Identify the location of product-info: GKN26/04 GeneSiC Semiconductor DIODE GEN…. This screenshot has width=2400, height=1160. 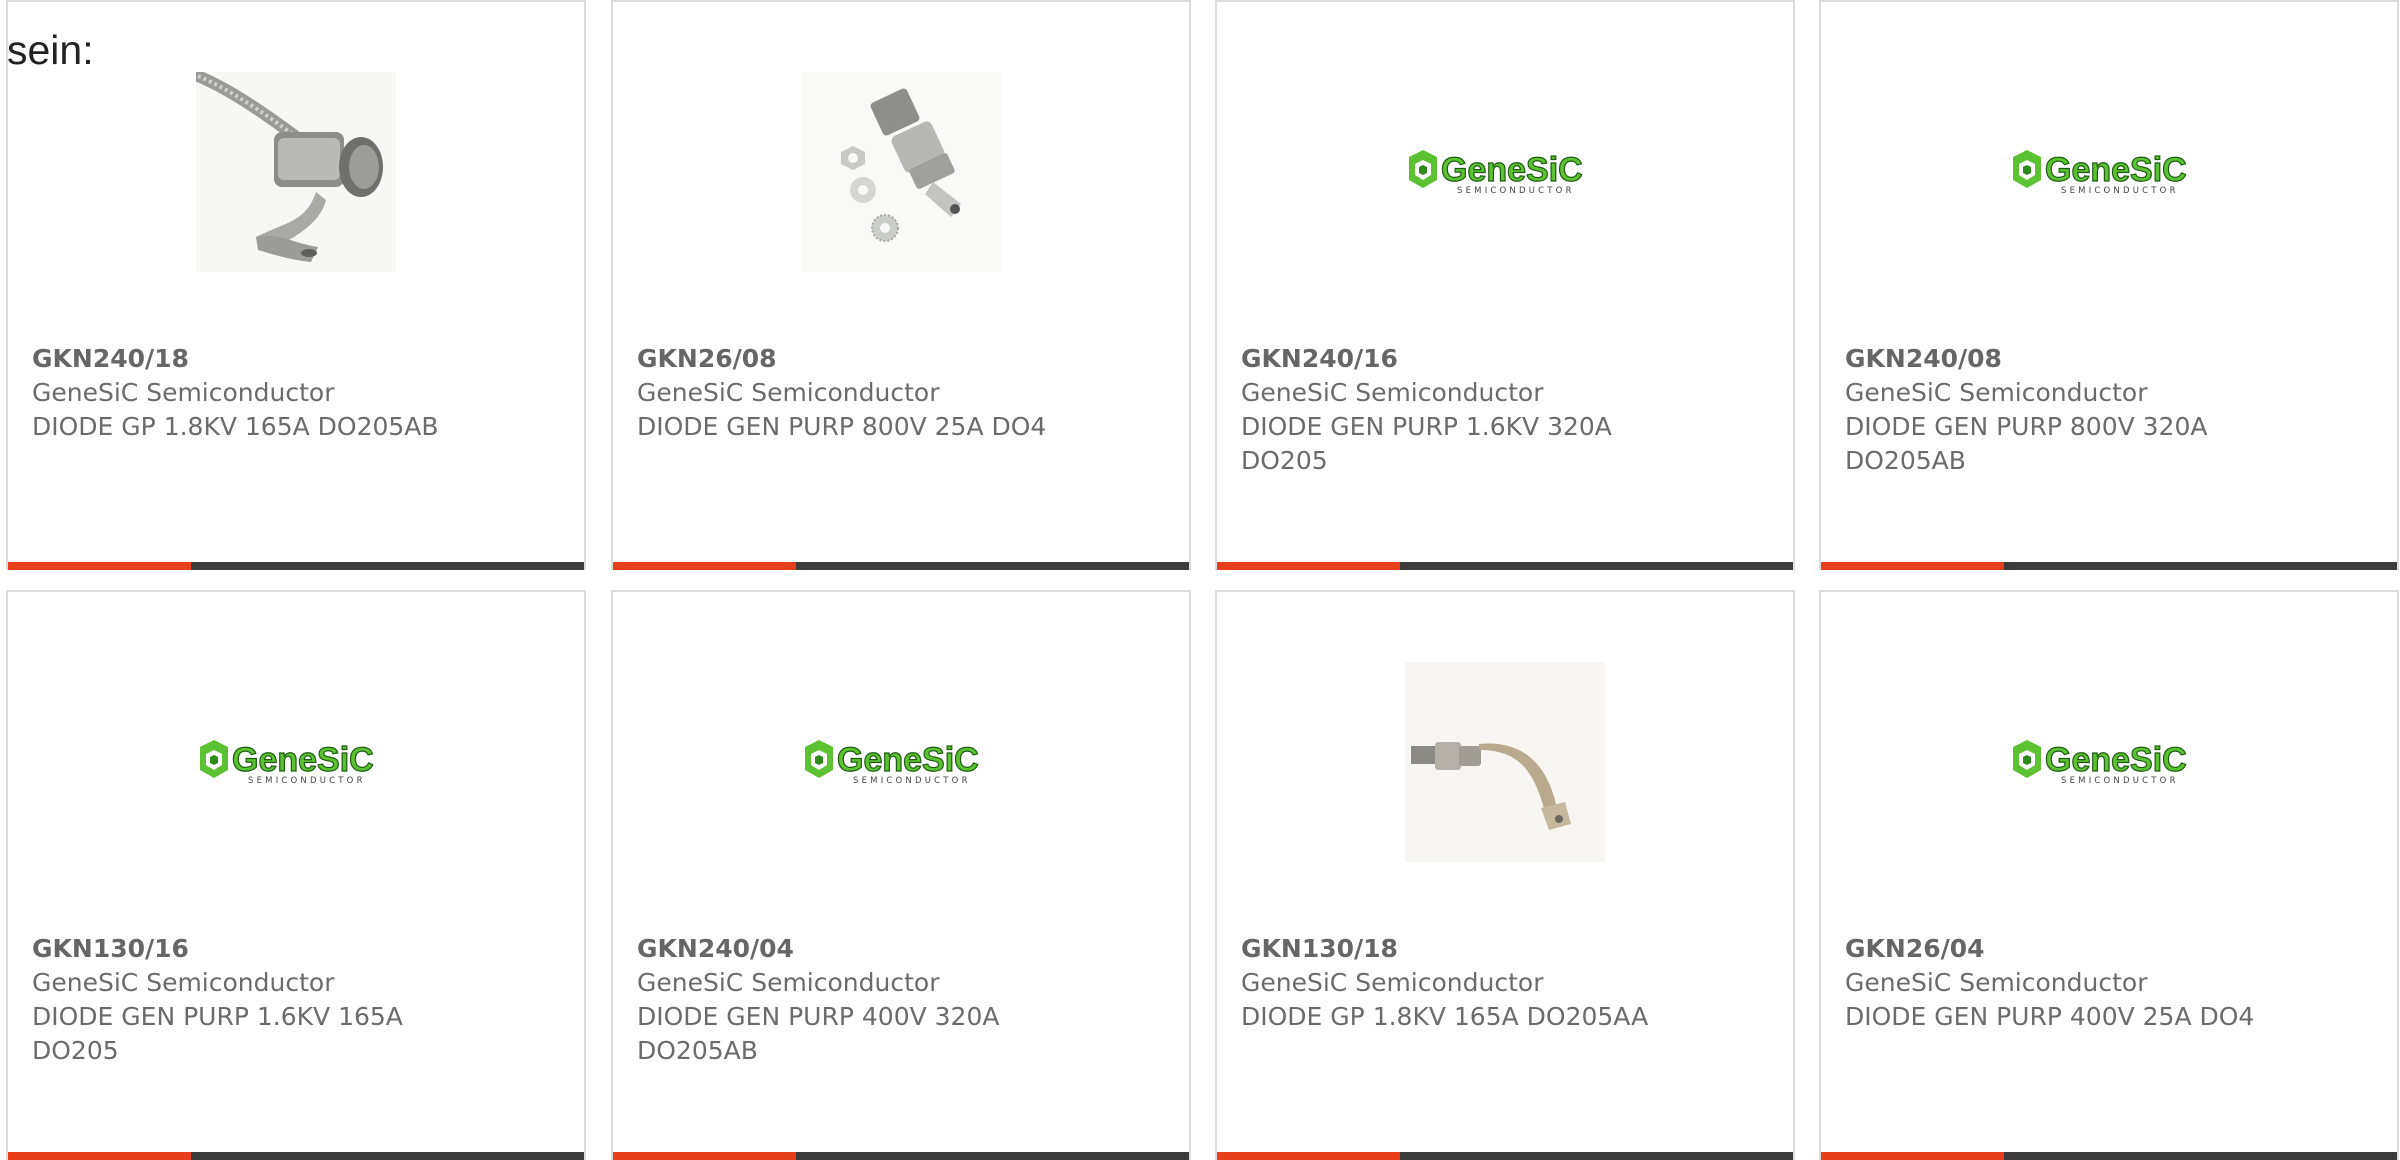
(2109, 983).